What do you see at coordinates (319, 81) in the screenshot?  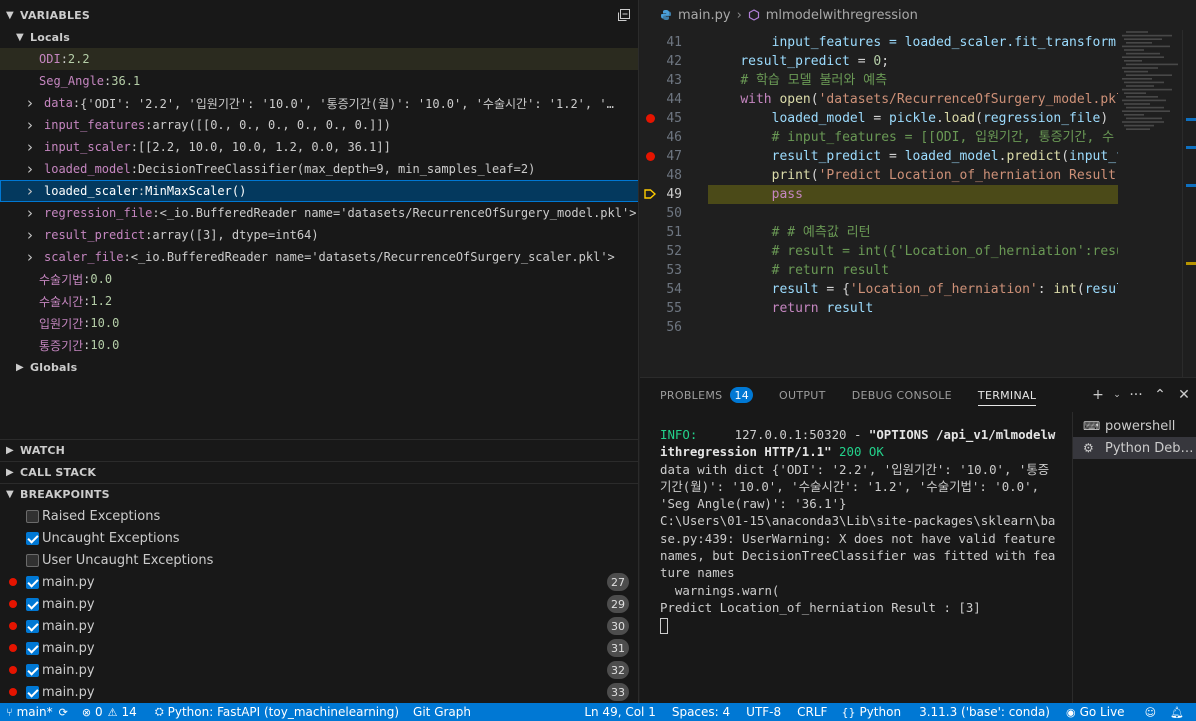 I see `variable-row: Seg_Angle: 36.1` at bounding box center [319, 81].